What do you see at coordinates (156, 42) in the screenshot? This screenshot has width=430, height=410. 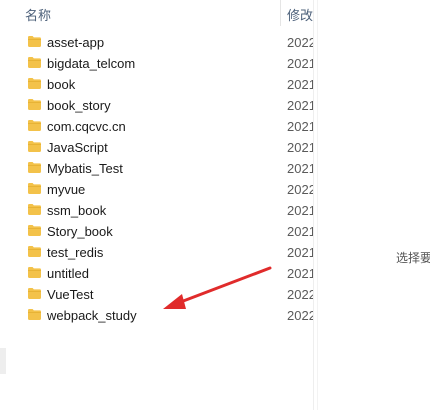 I see `list-item: asset-app 2022` at bounding box center [156, 42].